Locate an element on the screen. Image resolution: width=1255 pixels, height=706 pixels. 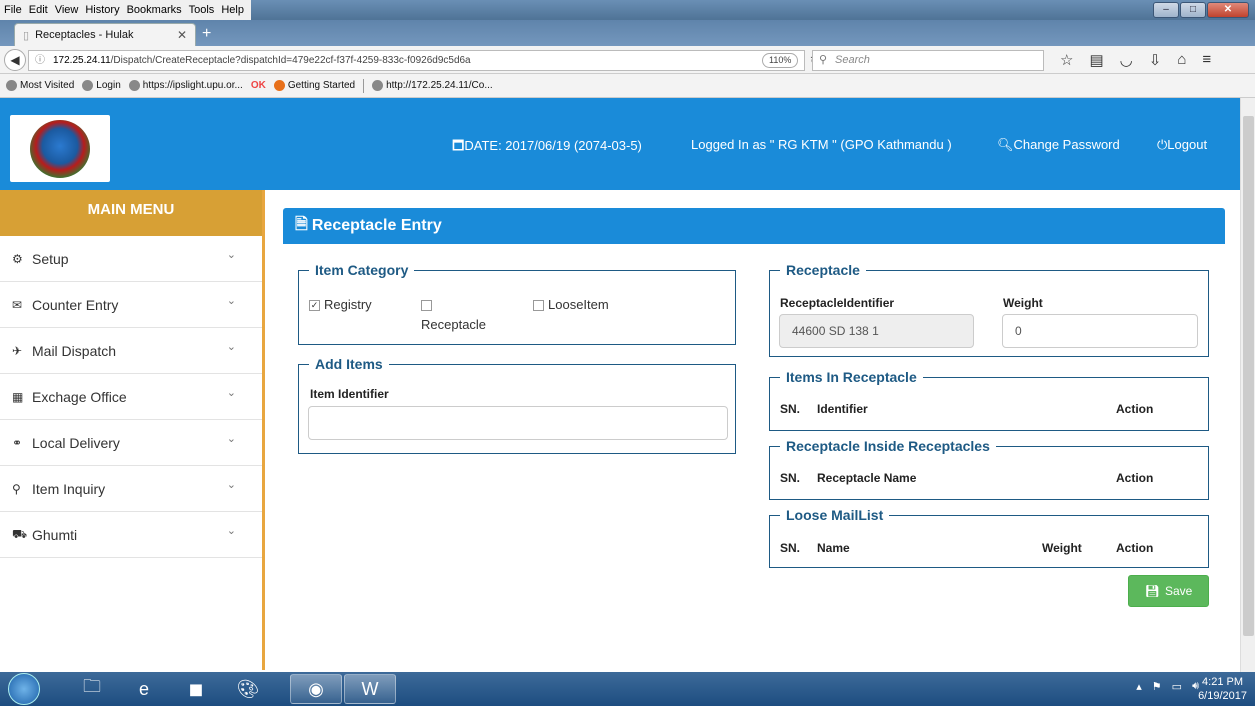
column-header-action: Action is located at coordinates (1135, 409).